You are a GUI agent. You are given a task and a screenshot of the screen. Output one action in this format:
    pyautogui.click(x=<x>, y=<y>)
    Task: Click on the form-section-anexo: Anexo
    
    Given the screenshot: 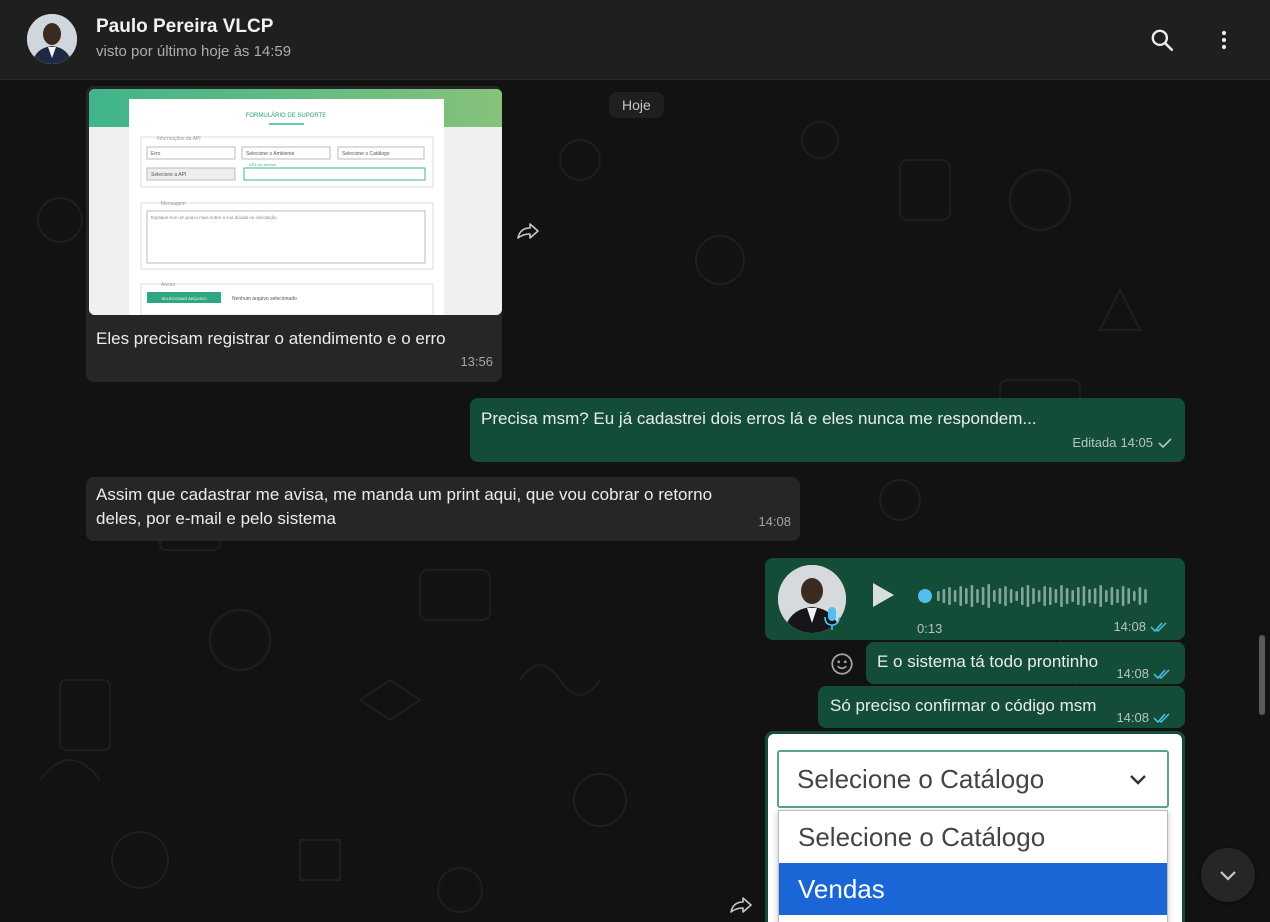 What is the action you would take?
    pyautogui.click(x=168, y=285)
    